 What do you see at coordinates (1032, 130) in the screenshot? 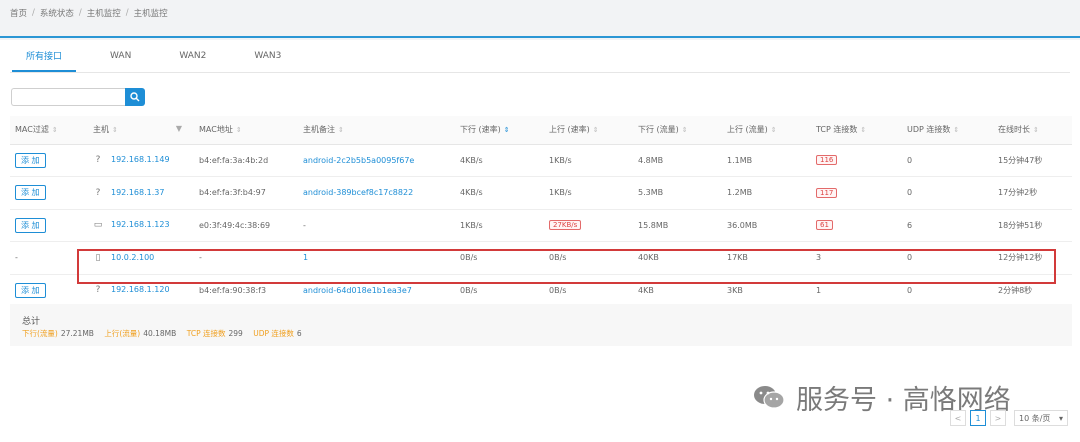
I see `column-header: 在线时长 ⇕` at bounding box center [1032, 130].